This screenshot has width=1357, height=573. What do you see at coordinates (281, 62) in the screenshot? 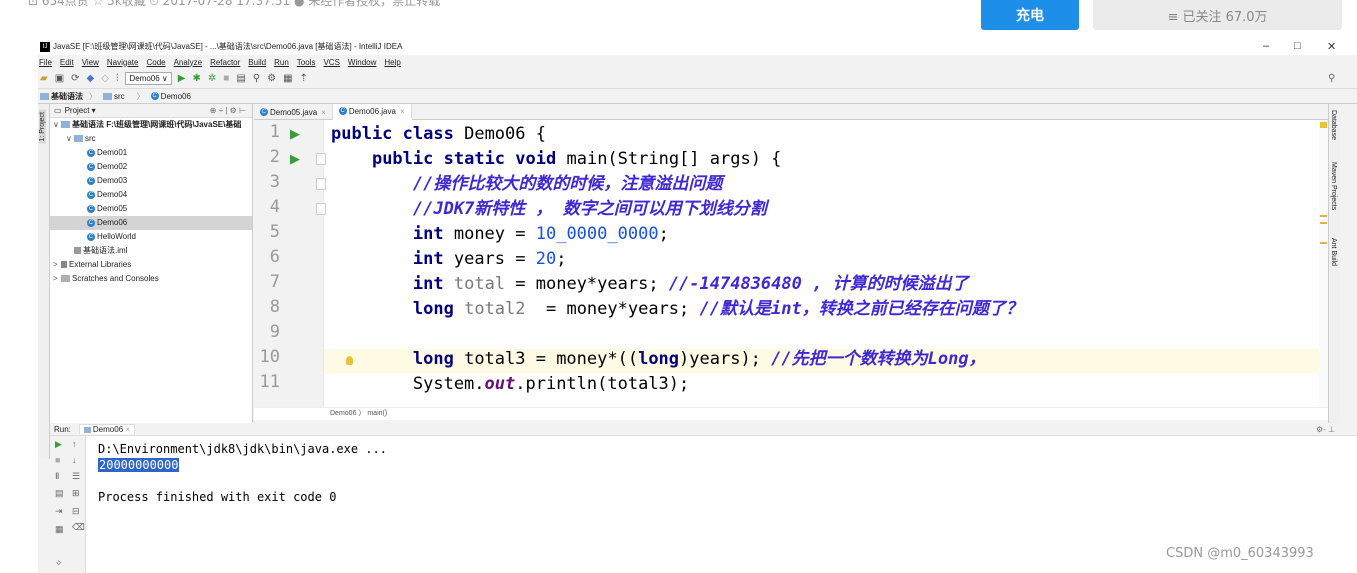
I see `menu-run: Run` at bounding box center [281, 62].